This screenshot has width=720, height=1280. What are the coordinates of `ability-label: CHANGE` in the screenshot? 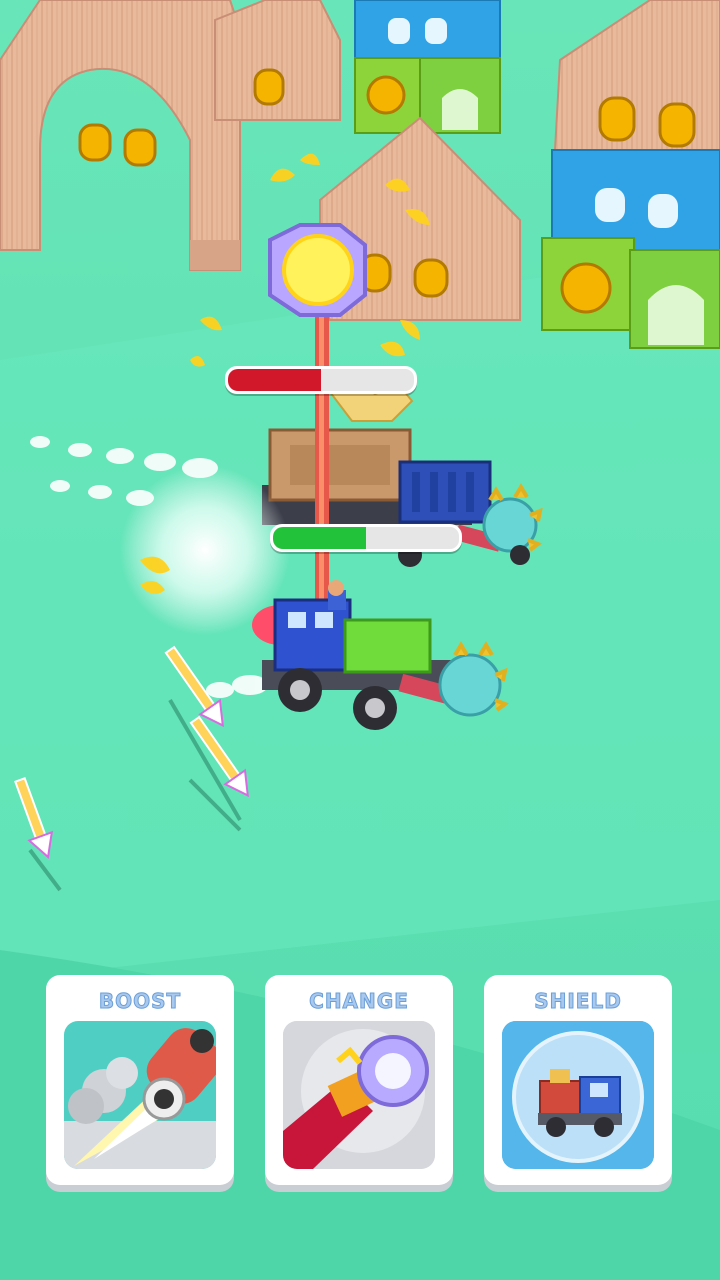 It's located at (359, 1001).